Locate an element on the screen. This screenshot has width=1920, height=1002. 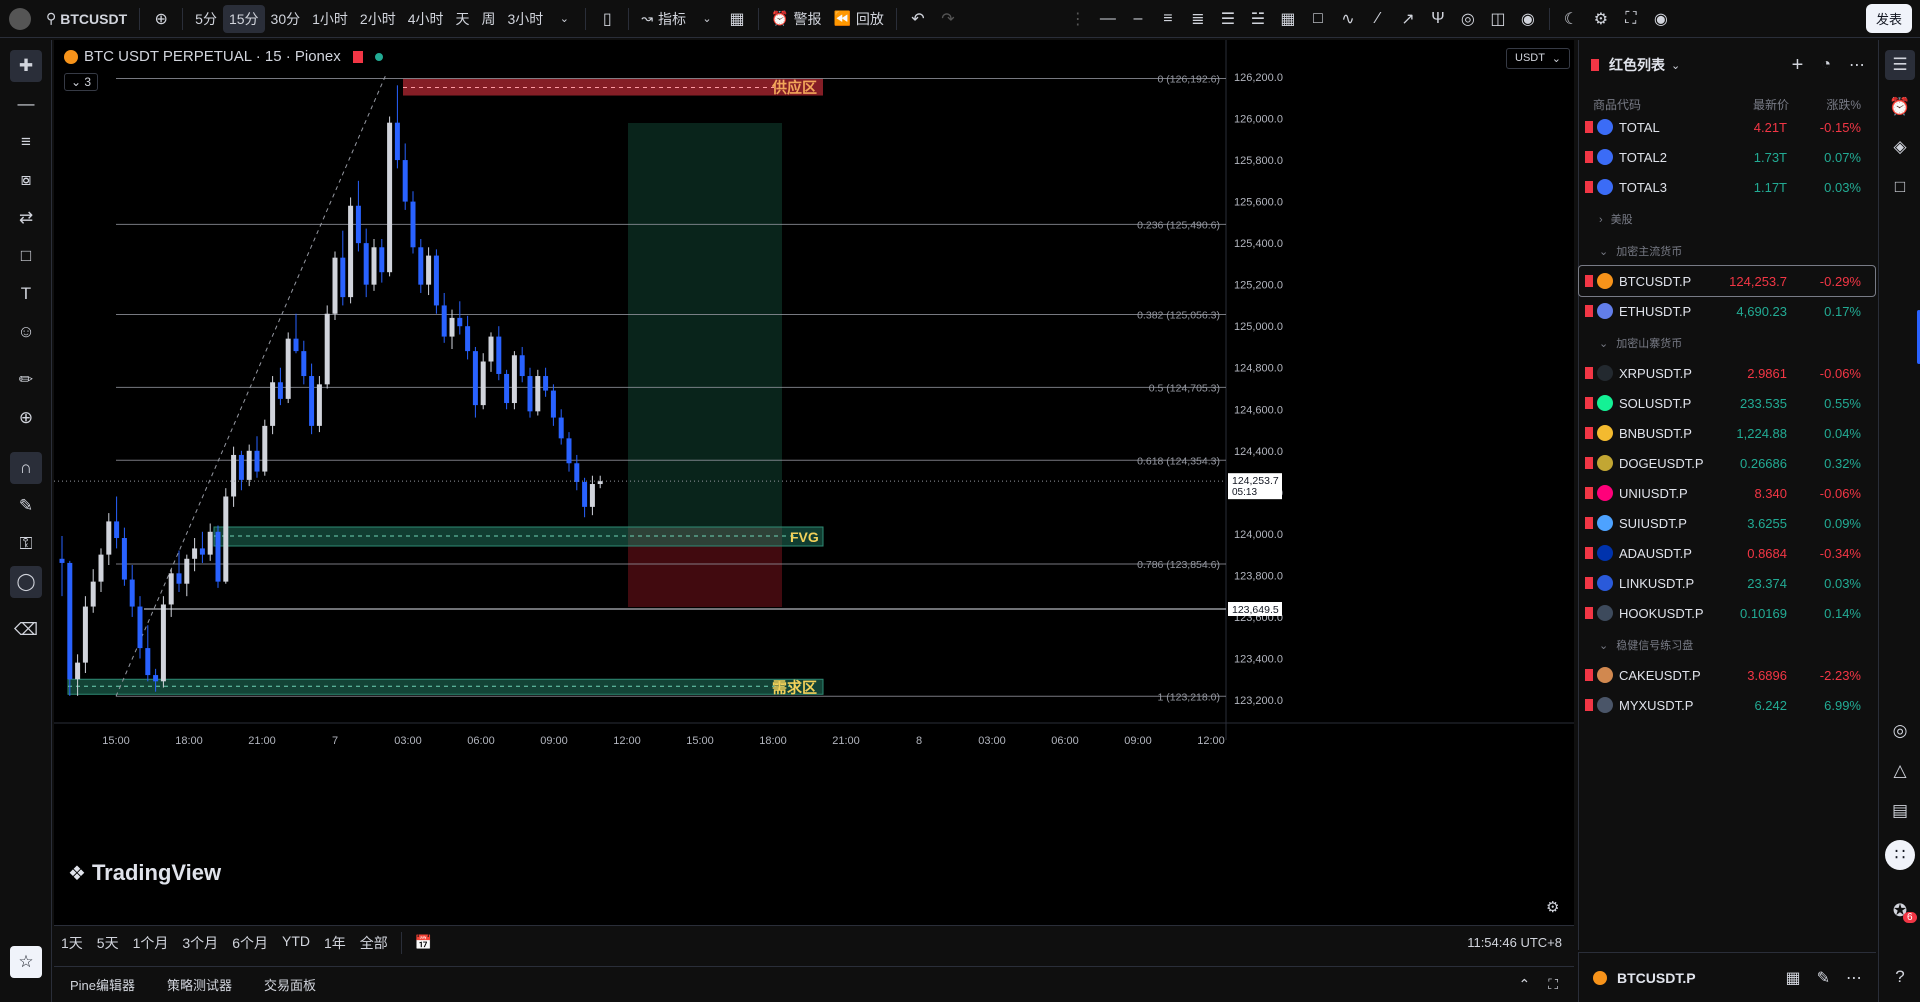
watchlist-group: ⌄ 稳健信号练习盘 is located at coordinates (1646, 645).